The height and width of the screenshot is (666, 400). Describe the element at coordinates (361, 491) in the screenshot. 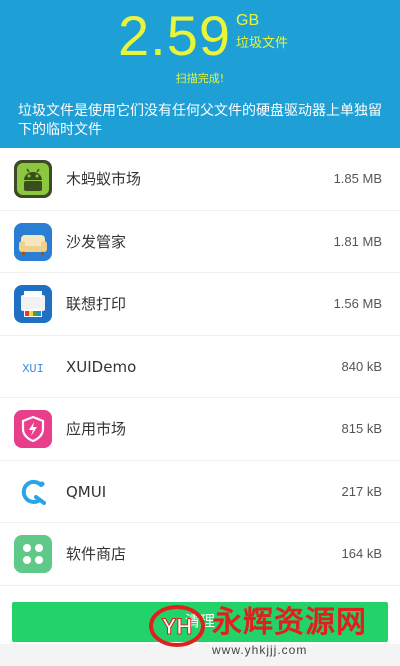

I see `app-size: 217 kB` at that location.